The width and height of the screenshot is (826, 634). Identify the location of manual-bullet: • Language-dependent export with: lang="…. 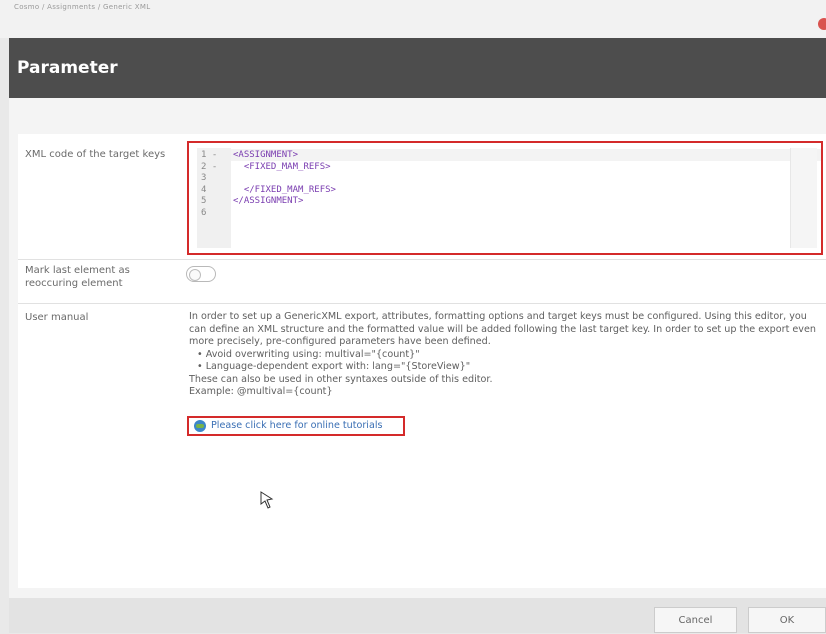
(334, 366).